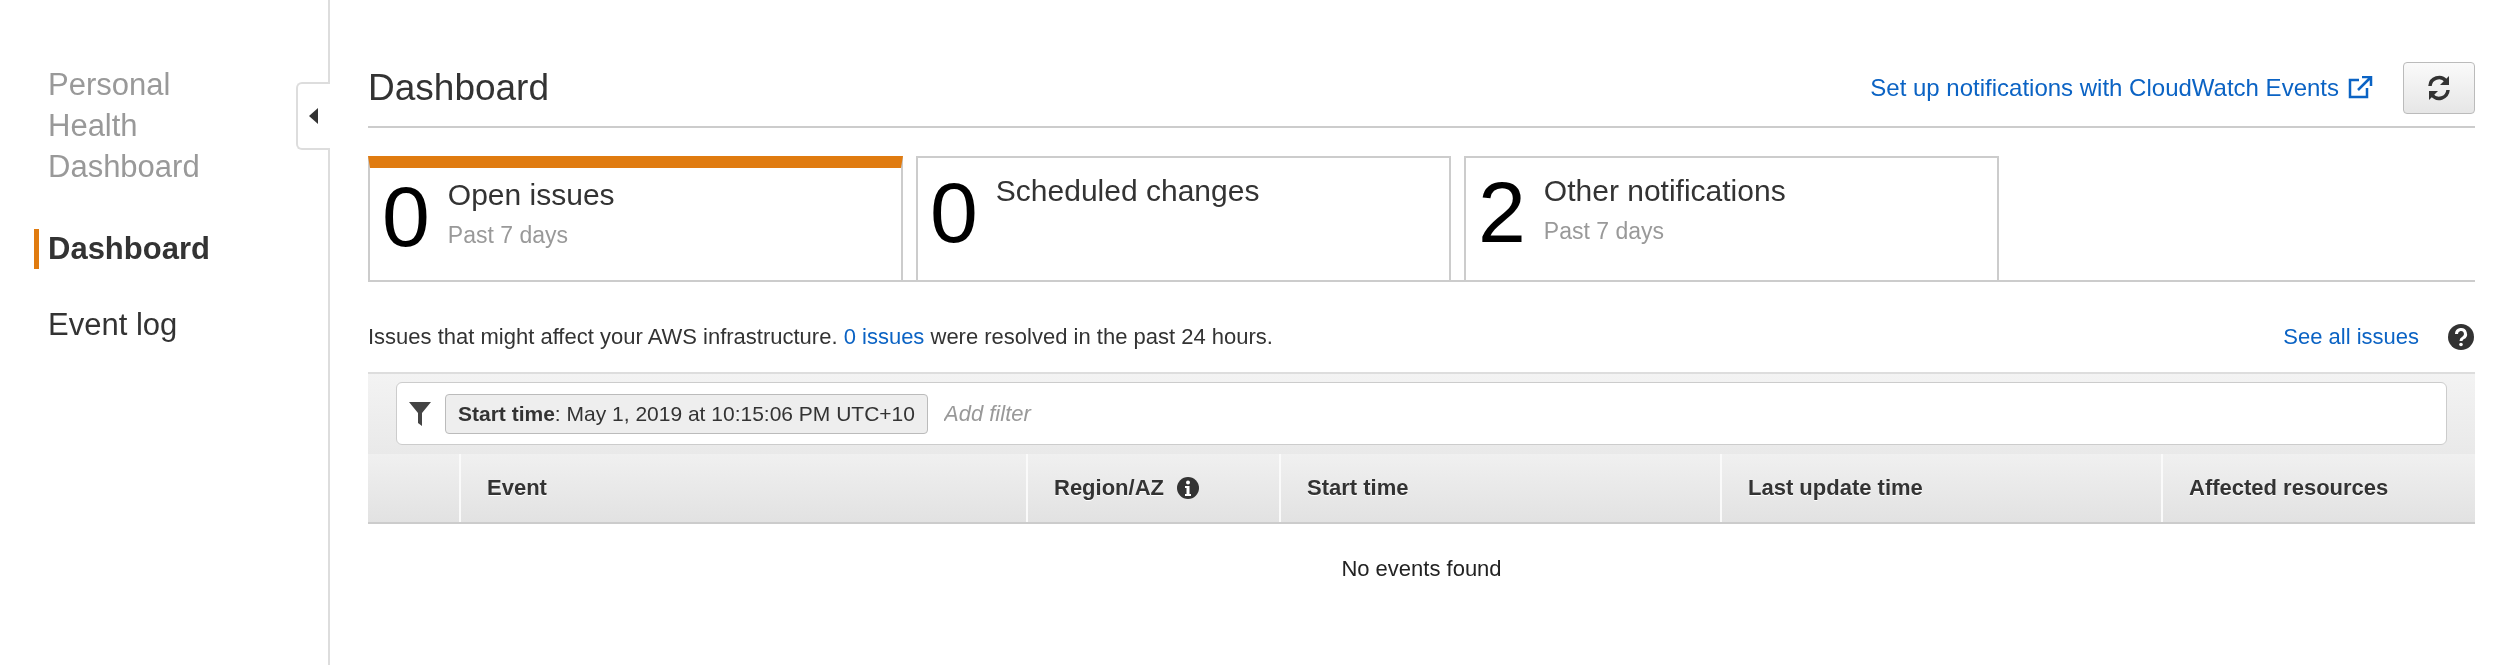  What do you see at coordinates (686, 413) in the screenshot?
I see `filter-token: Start time: May 1, 2019 at 10:15:06 PM UTC+10` at bounding box center [686, 413].